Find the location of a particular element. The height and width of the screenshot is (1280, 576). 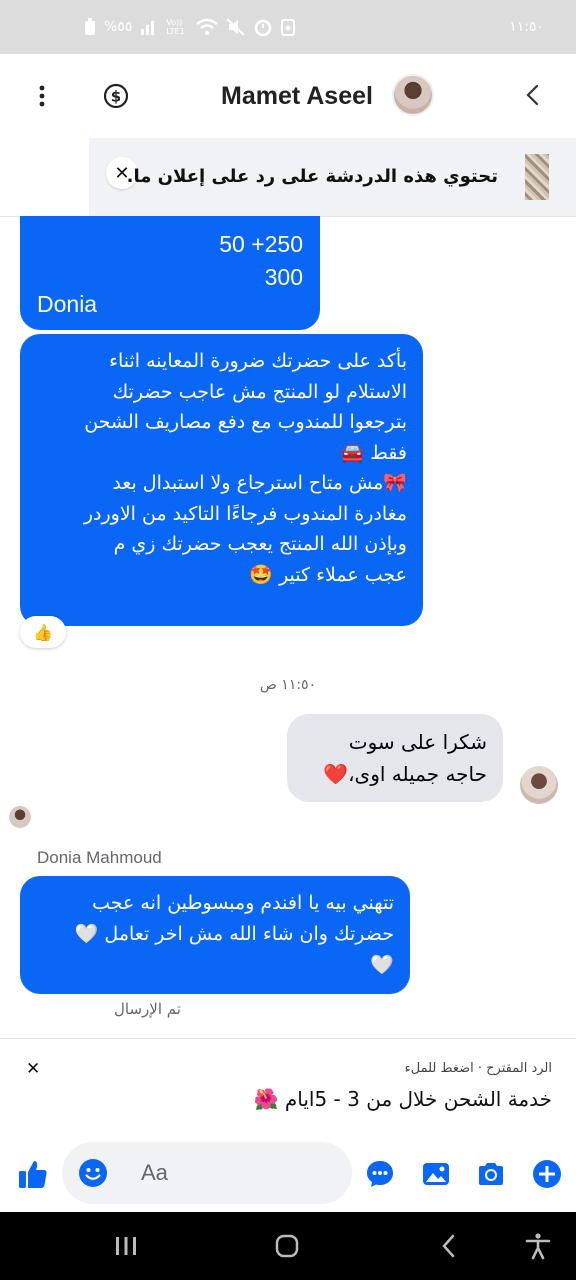

message-text: 50 +250 is located at coordinates (261, 244).